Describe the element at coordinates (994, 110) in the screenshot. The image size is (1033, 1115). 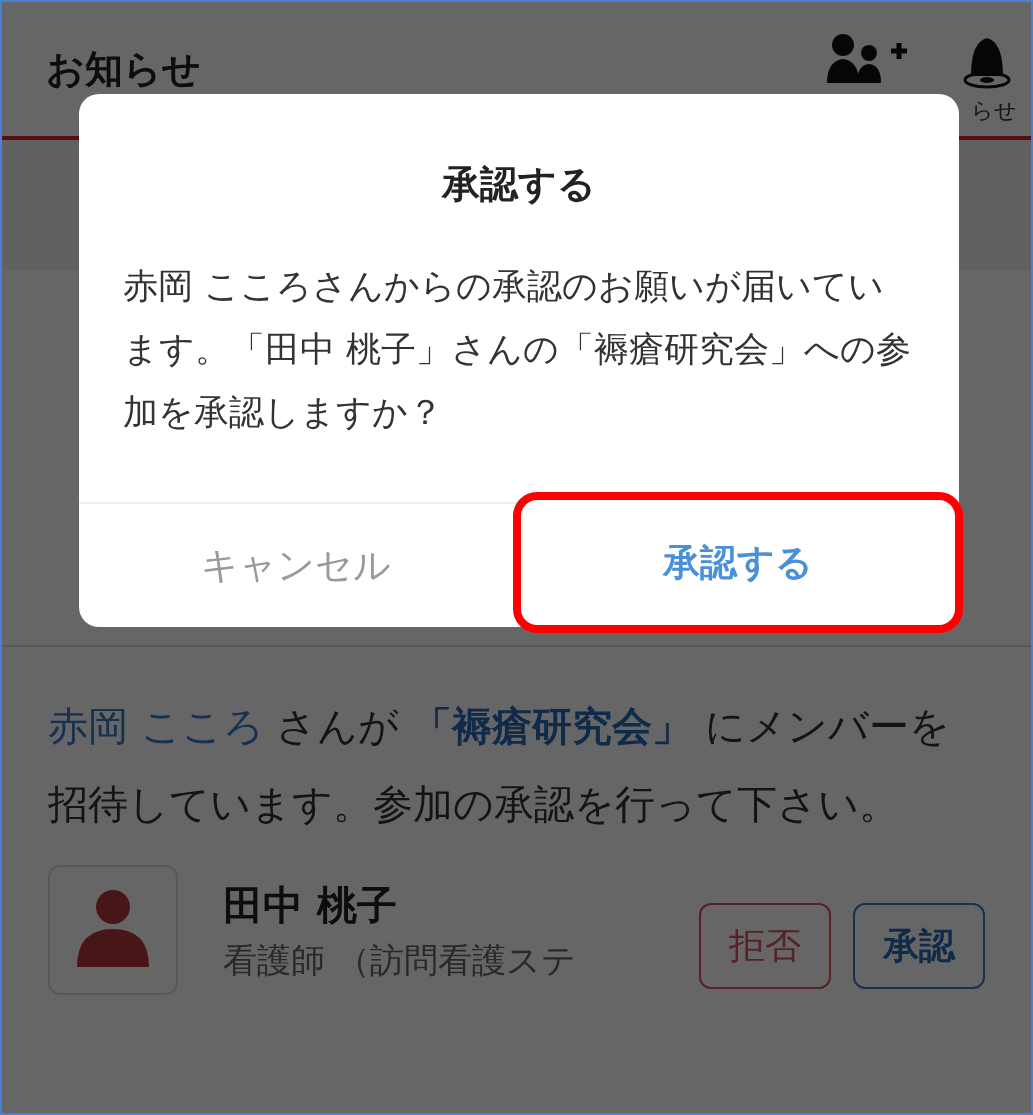
I see `icon-label: らせ` at that location.